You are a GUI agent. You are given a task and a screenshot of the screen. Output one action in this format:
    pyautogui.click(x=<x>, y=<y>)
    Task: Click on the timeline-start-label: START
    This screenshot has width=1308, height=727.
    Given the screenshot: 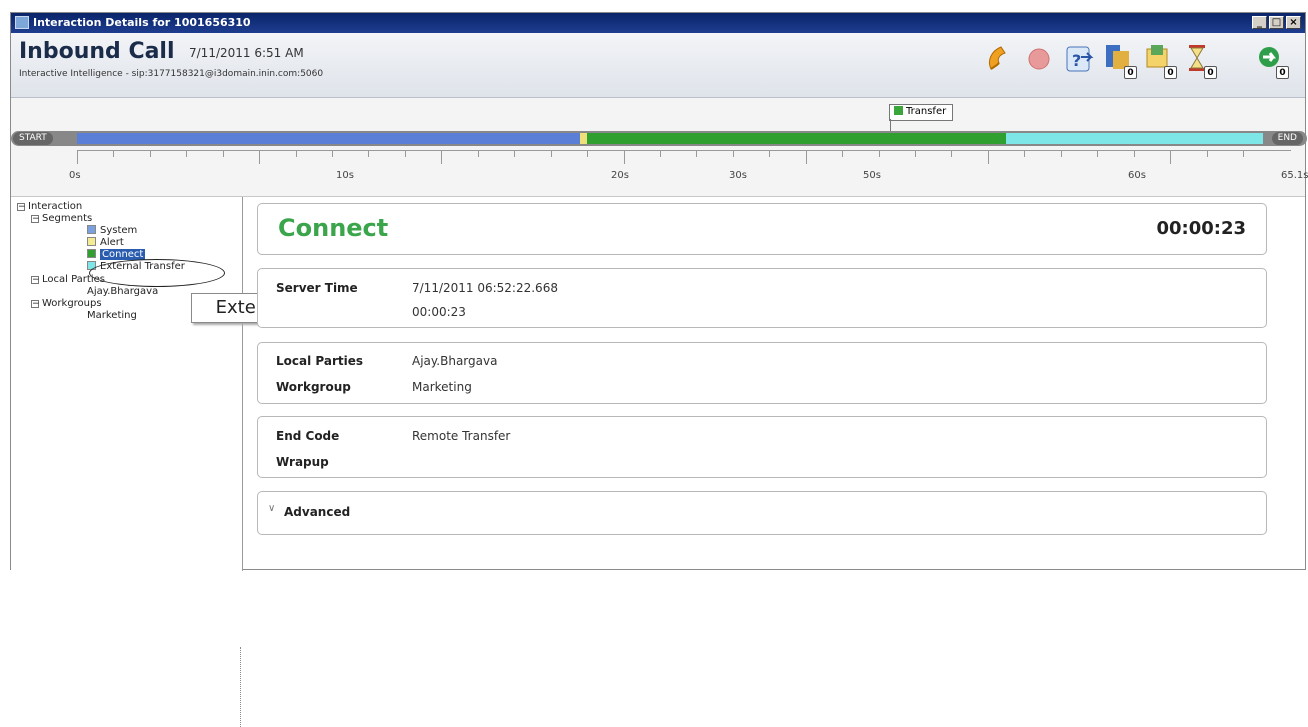 What is the action you would take?
    pyautogui.click(x=33, y=138)
    